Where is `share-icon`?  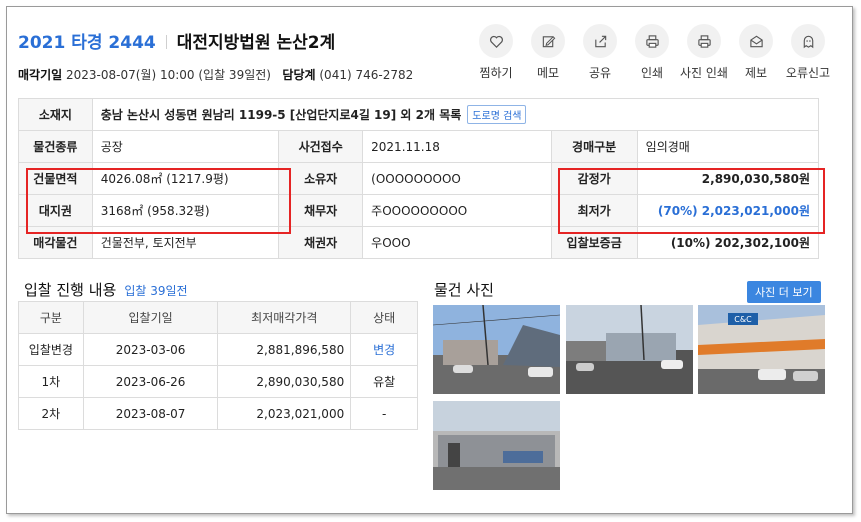 share-icon is located at coordinates (600, 41).